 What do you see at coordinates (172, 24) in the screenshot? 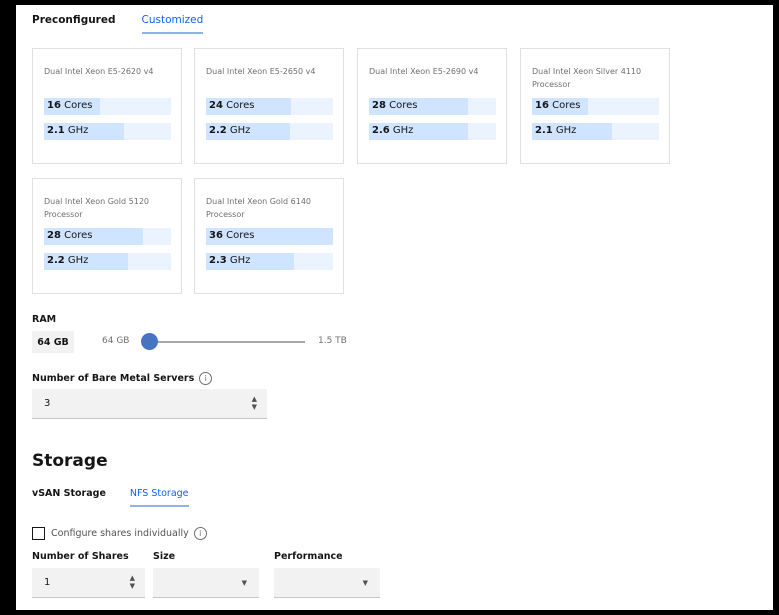
I see `tab-customized: Customized` at bounding box center [172, 24].